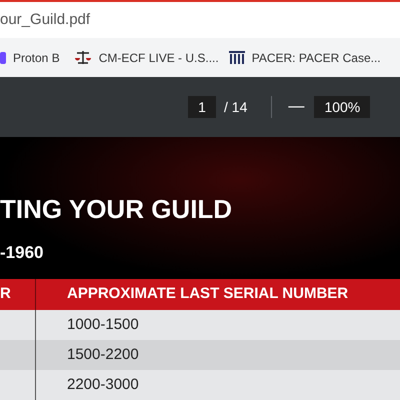 This screenshot has width=400, height=400. I want to click on page-count: / 14, so click(236, 107).